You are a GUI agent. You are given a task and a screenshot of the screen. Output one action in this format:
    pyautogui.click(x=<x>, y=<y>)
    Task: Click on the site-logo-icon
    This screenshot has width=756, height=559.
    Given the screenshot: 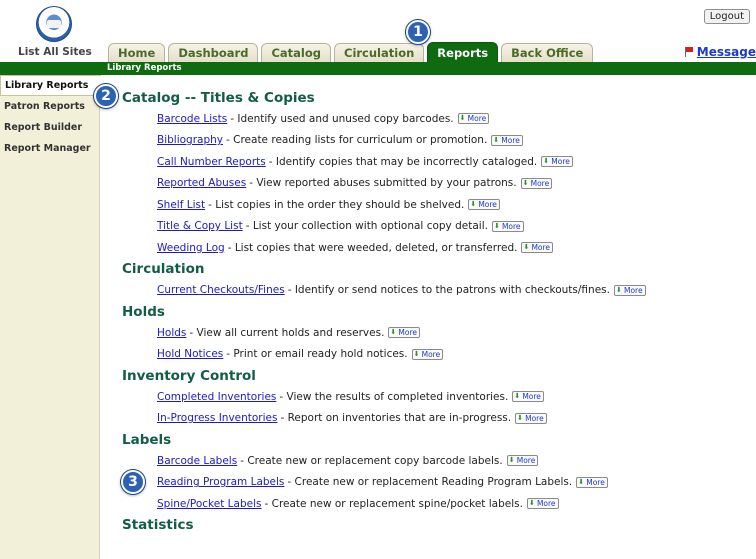 What is the action you would take?
    pyautogui.click(x=54, y=24)
    